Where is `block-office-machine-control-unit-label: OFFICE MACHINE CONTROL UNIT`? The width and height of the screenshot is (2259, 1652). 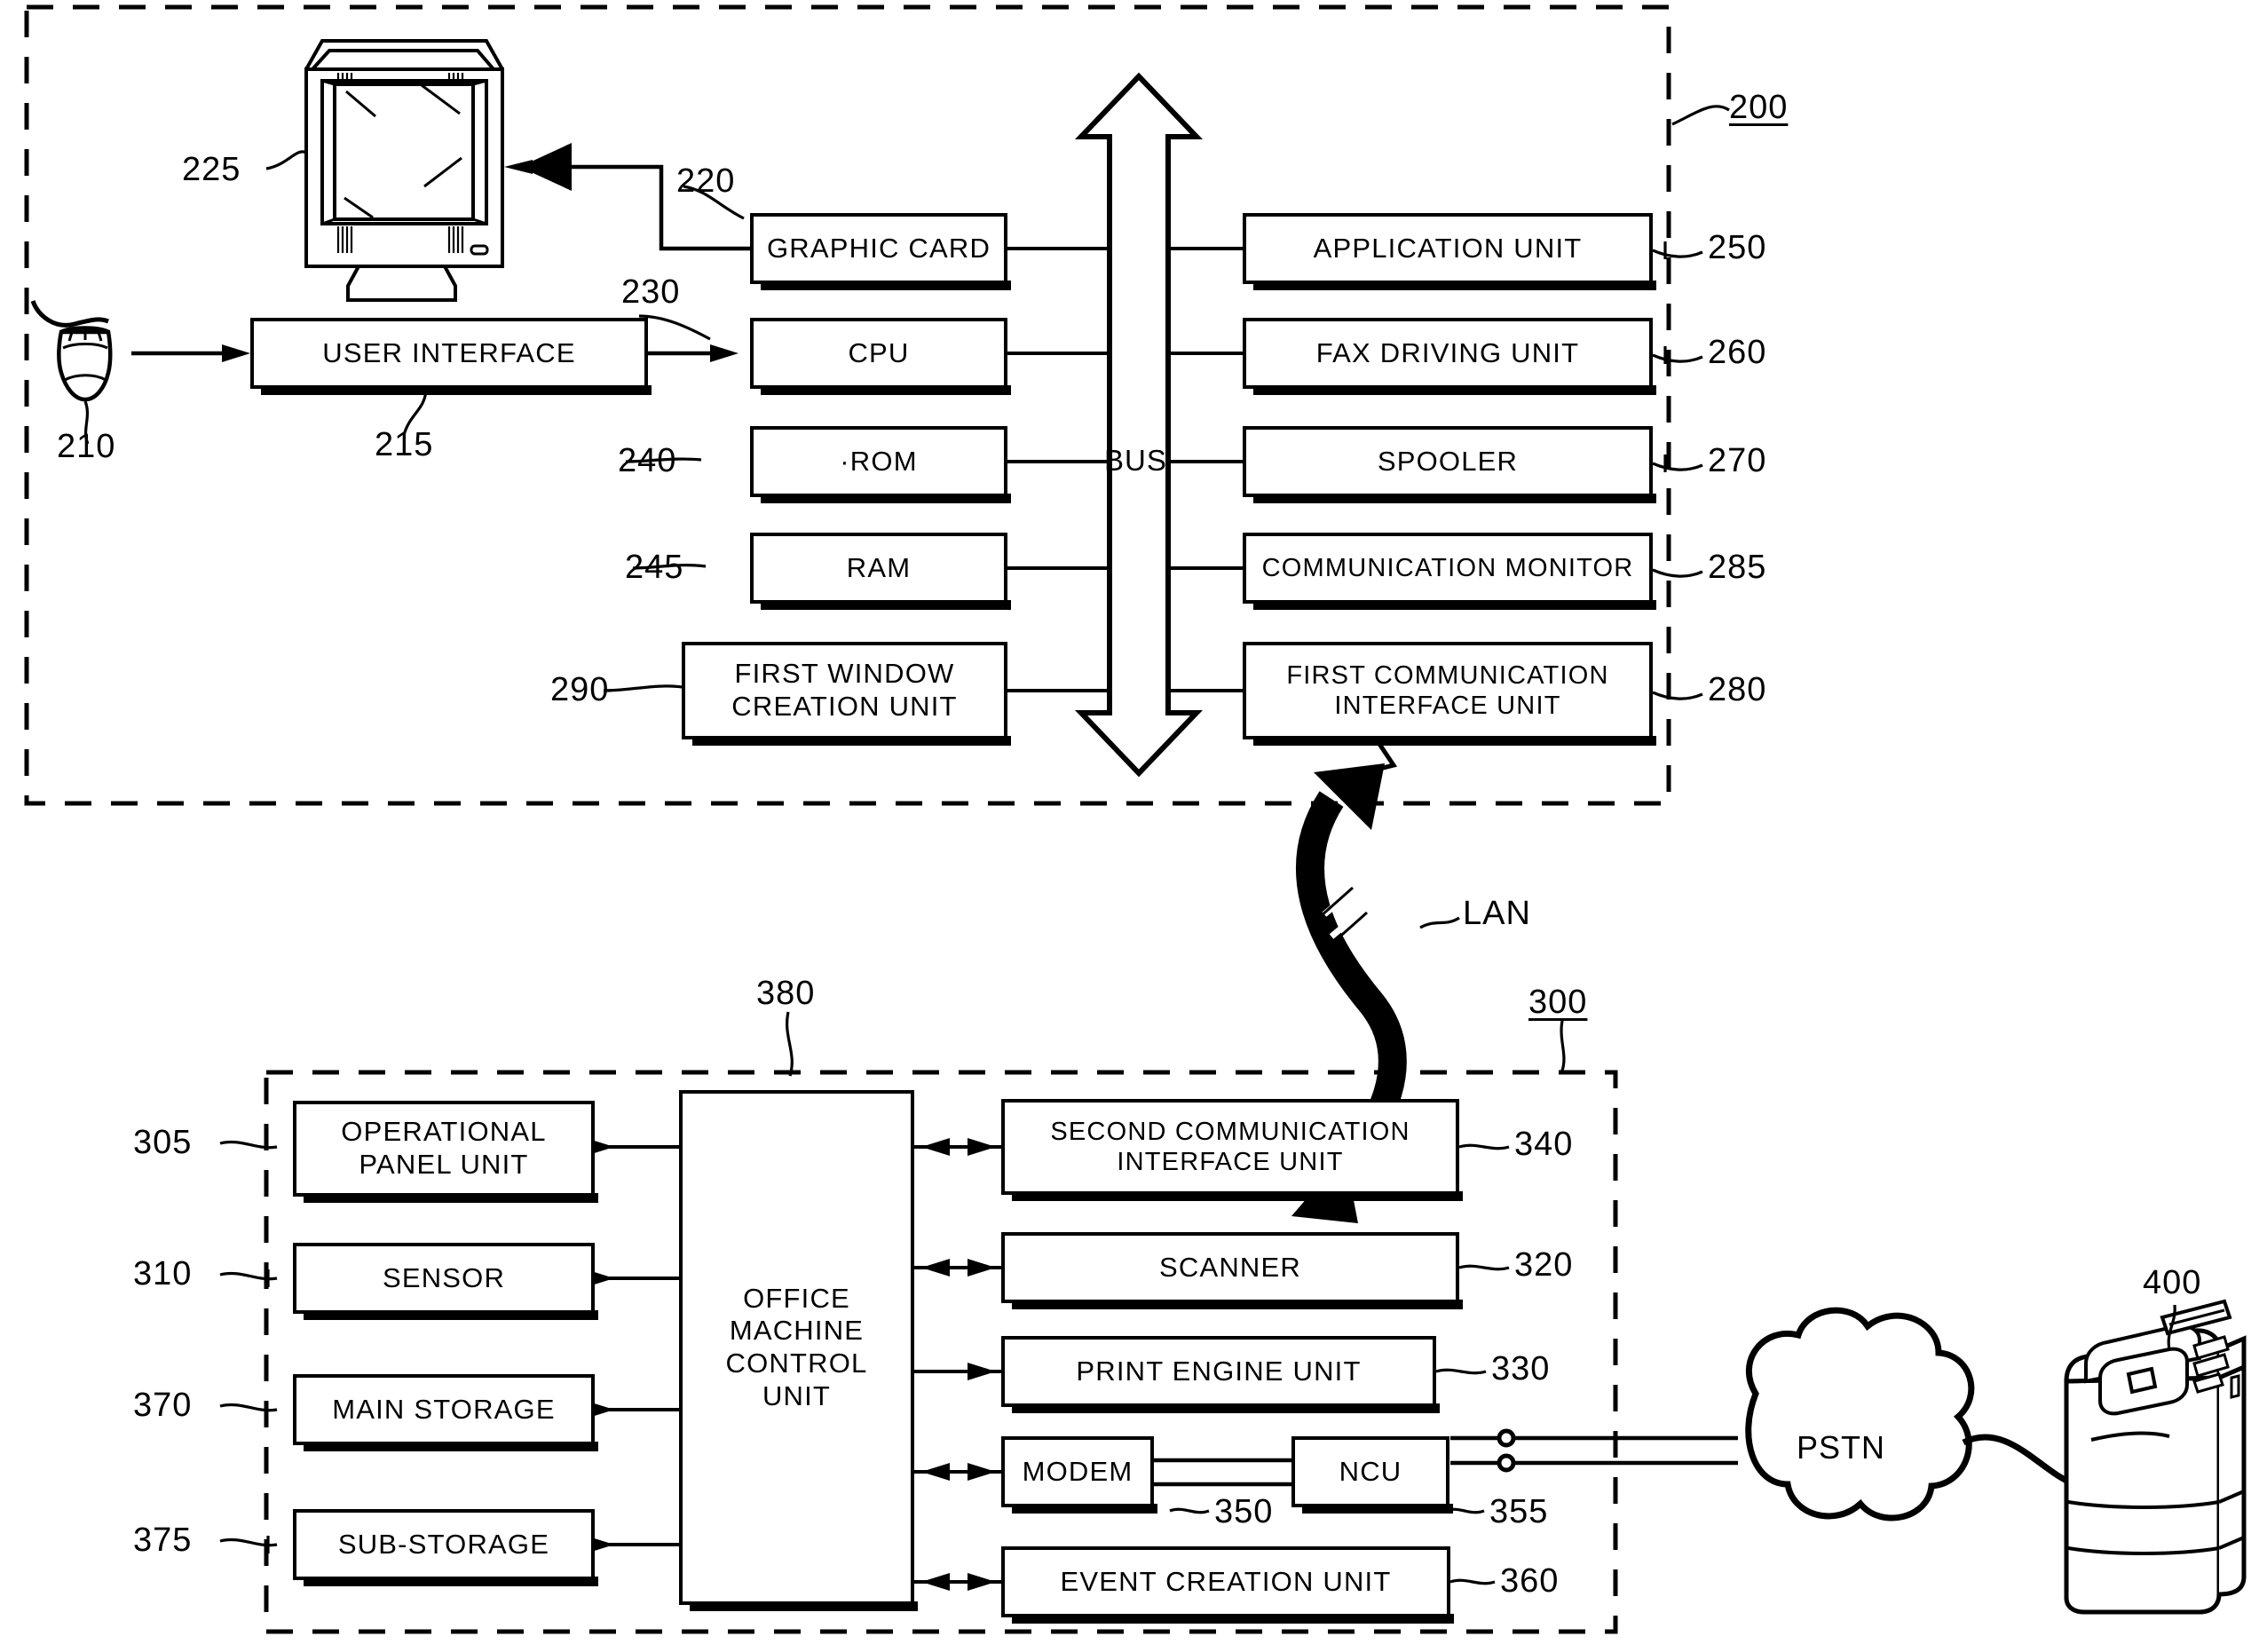 block-office-machine-control-unit-label: OFFICE MACHINE CONTROL UNIT is located at coordinates (796, 1346).